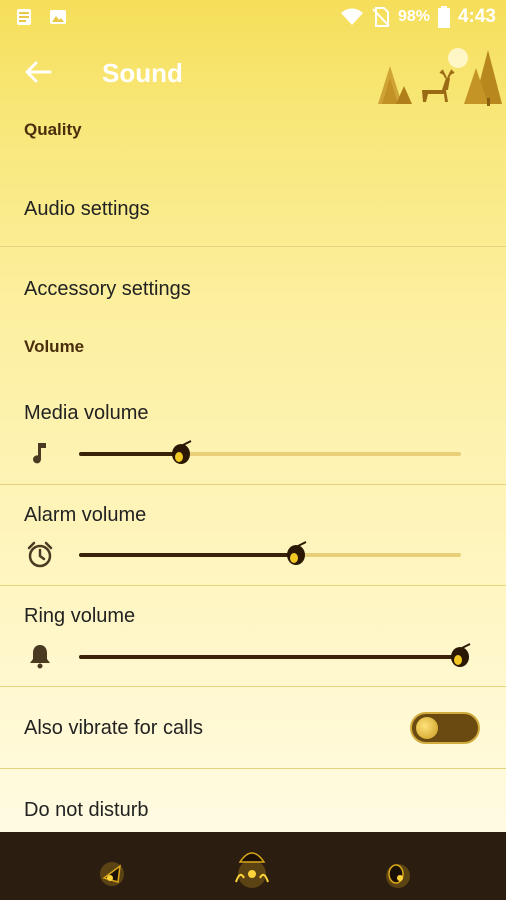  What do you see at coordinates (253, 289) in the screenshot?
I see `accessory-settings-item: Accessory settings` at bounding box center [253, 289].